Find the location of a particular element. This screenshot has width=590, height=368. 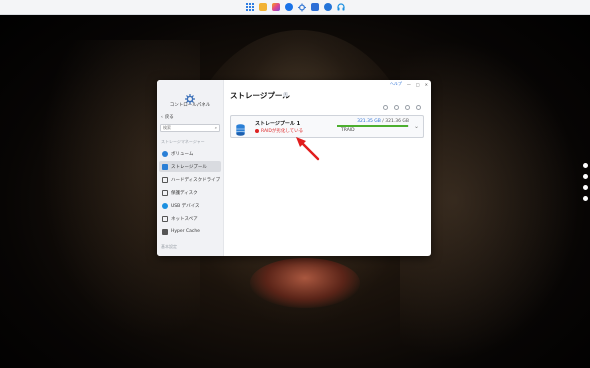

control-panel-icon is located at coordinates (301, 7).